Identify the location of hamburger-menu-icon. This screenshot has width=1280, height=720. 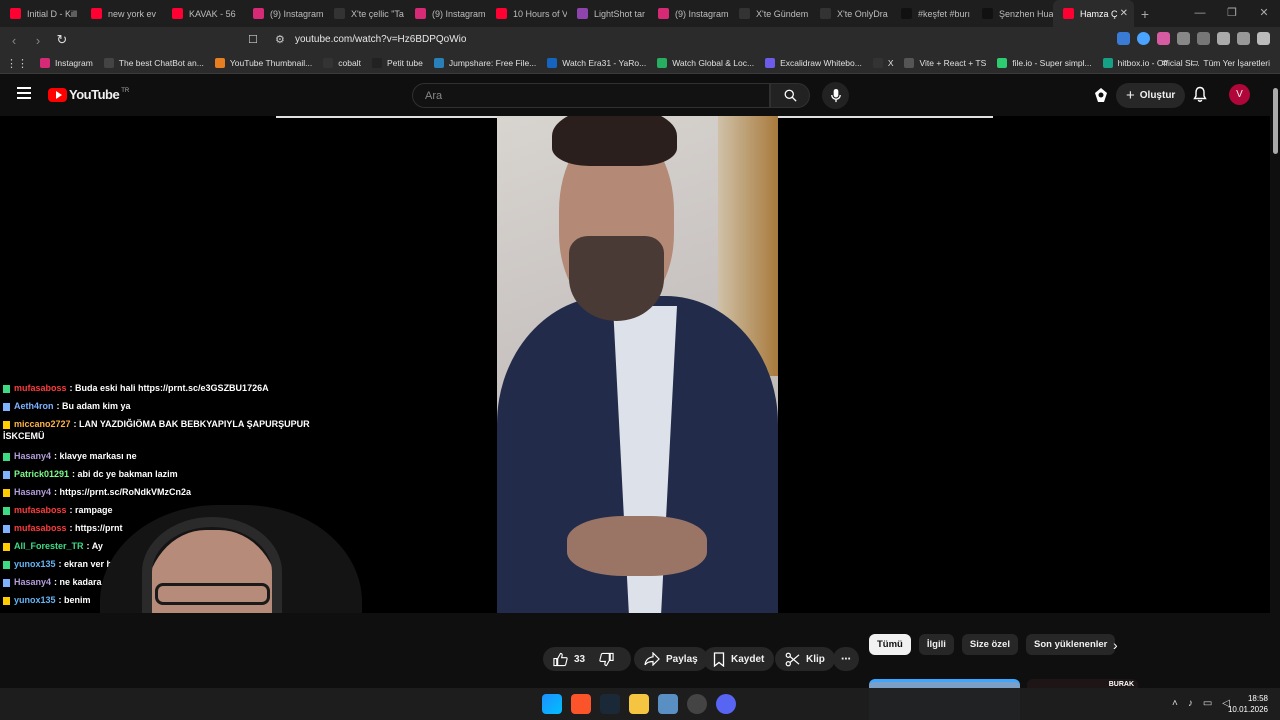
(24, 93).